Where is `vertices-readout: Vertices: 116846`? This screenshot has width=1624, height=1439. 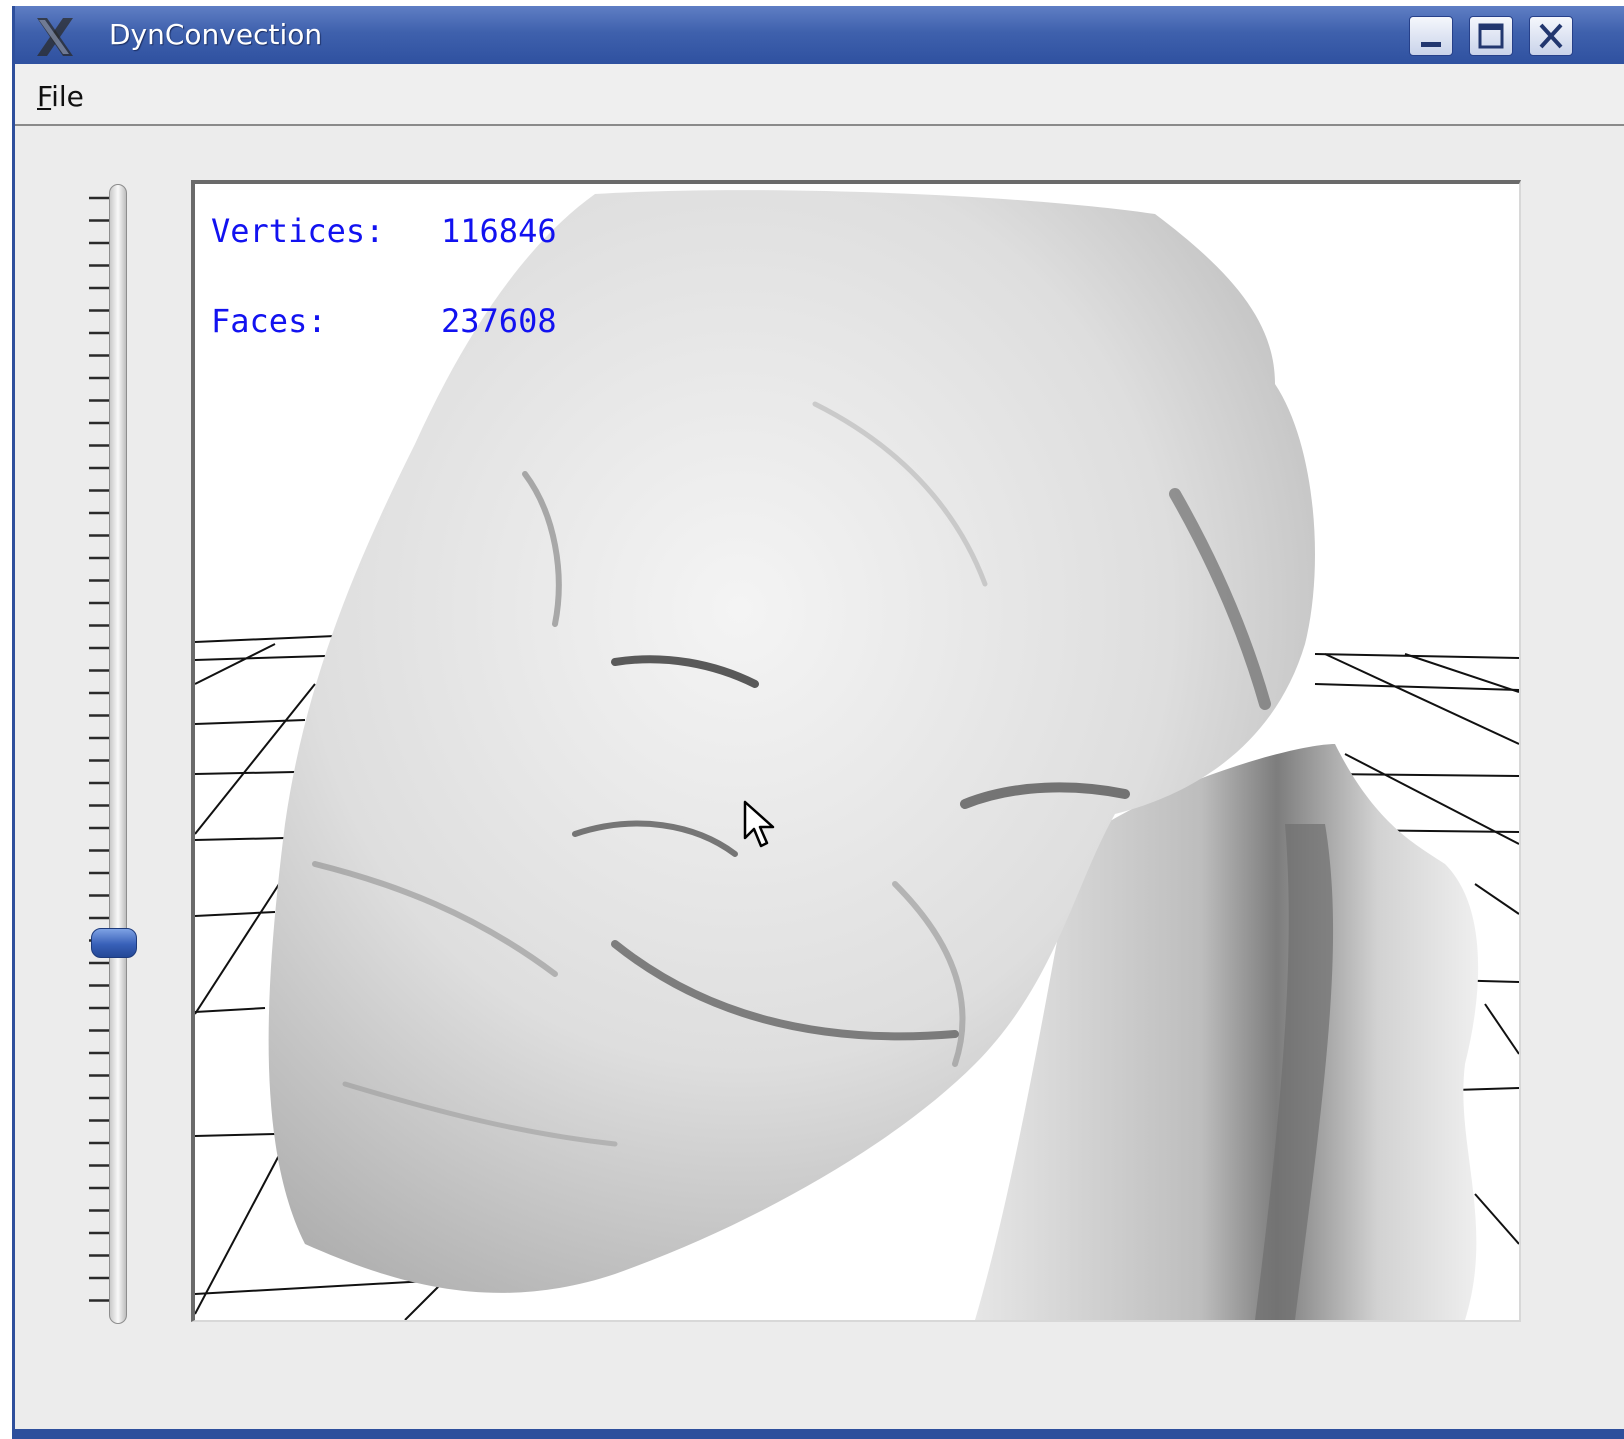 vertices-readout: Vertices: 116846 is located at coordinates (384, 231).